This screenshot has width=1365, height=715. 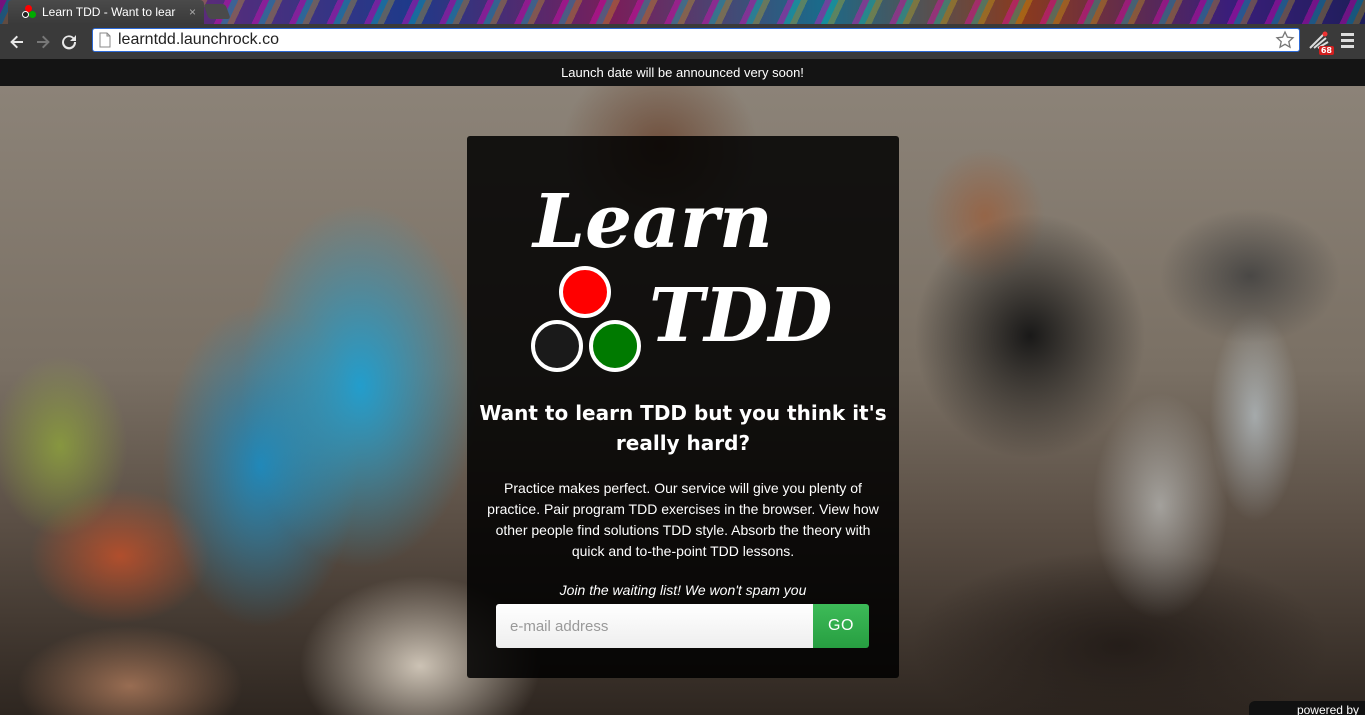 I want to click on extension-button: 68, so click(x=1321, y=42).